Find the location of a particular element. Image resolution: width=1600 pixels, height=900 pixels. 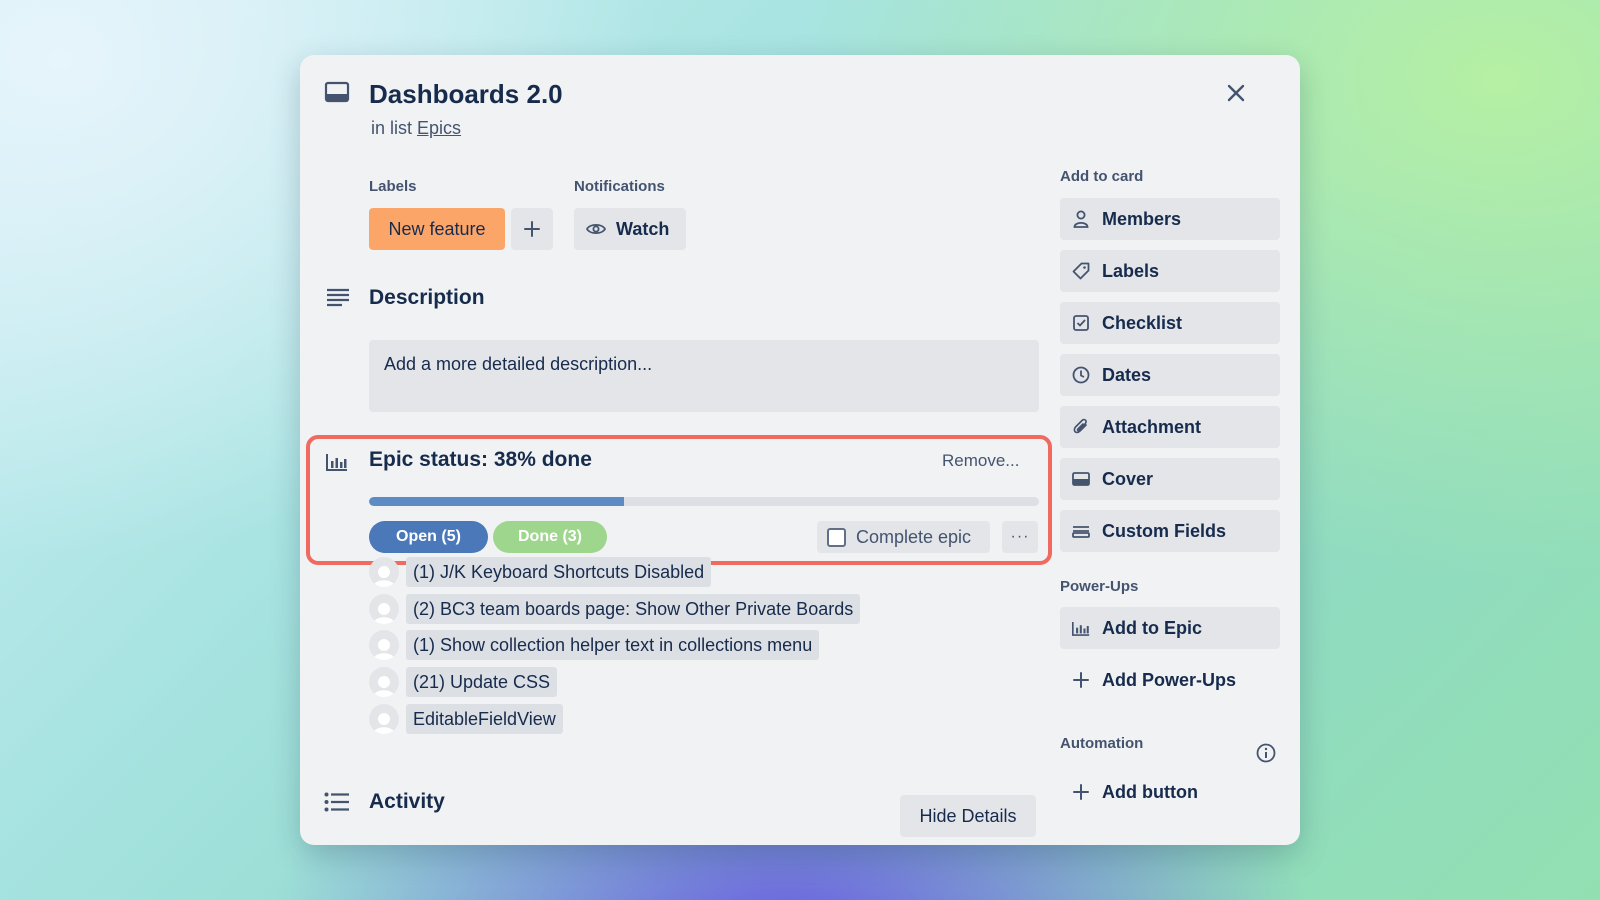

add-powerups-button: Add Power-Ups is located at coordinates (1170, 680).